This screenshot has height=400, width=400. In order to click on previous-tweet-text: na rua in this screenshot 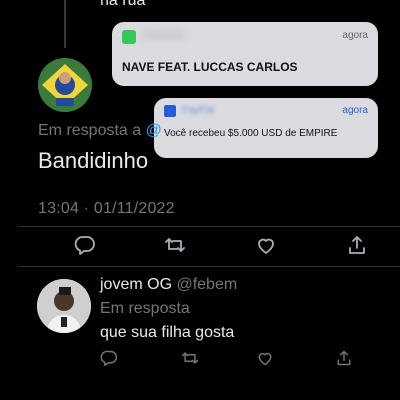, I will do `click(123, 4)`.